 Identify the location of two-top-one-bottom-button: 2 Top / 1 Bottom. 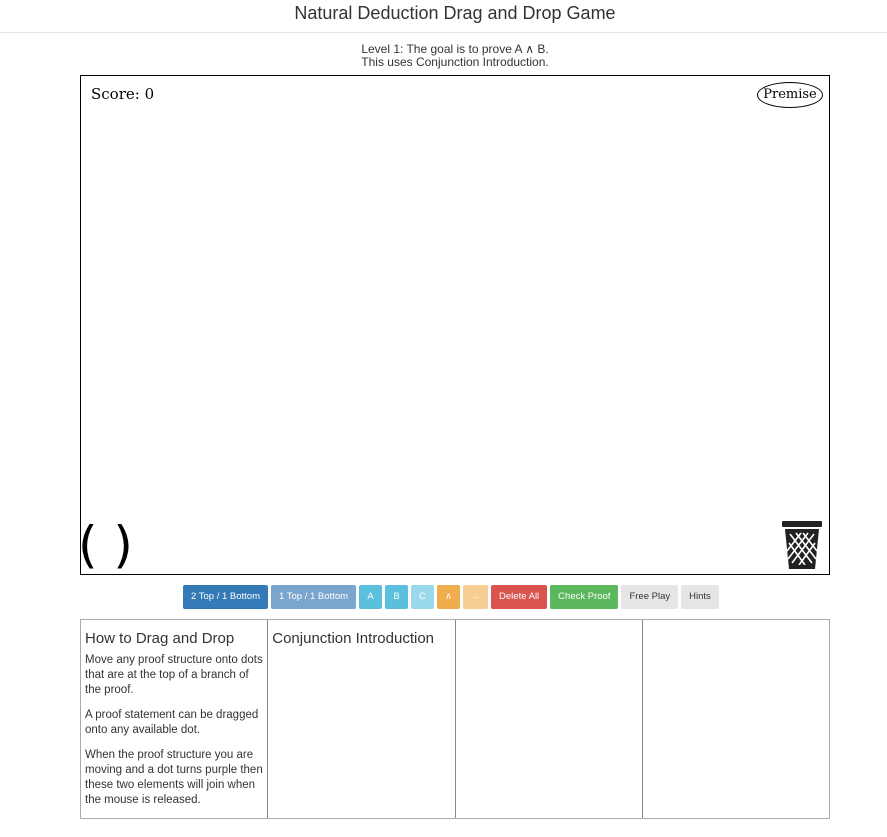
(226, 597).